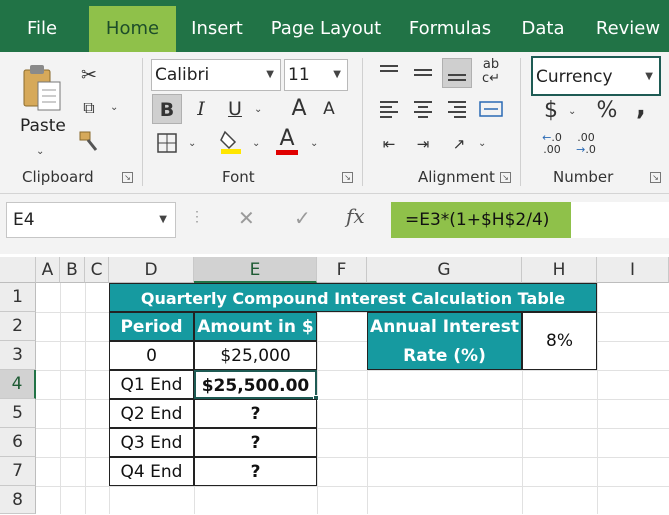  Describe the element at coordinates (24, 220) in the screenshot. I see `name-box-value: E4` at that location.